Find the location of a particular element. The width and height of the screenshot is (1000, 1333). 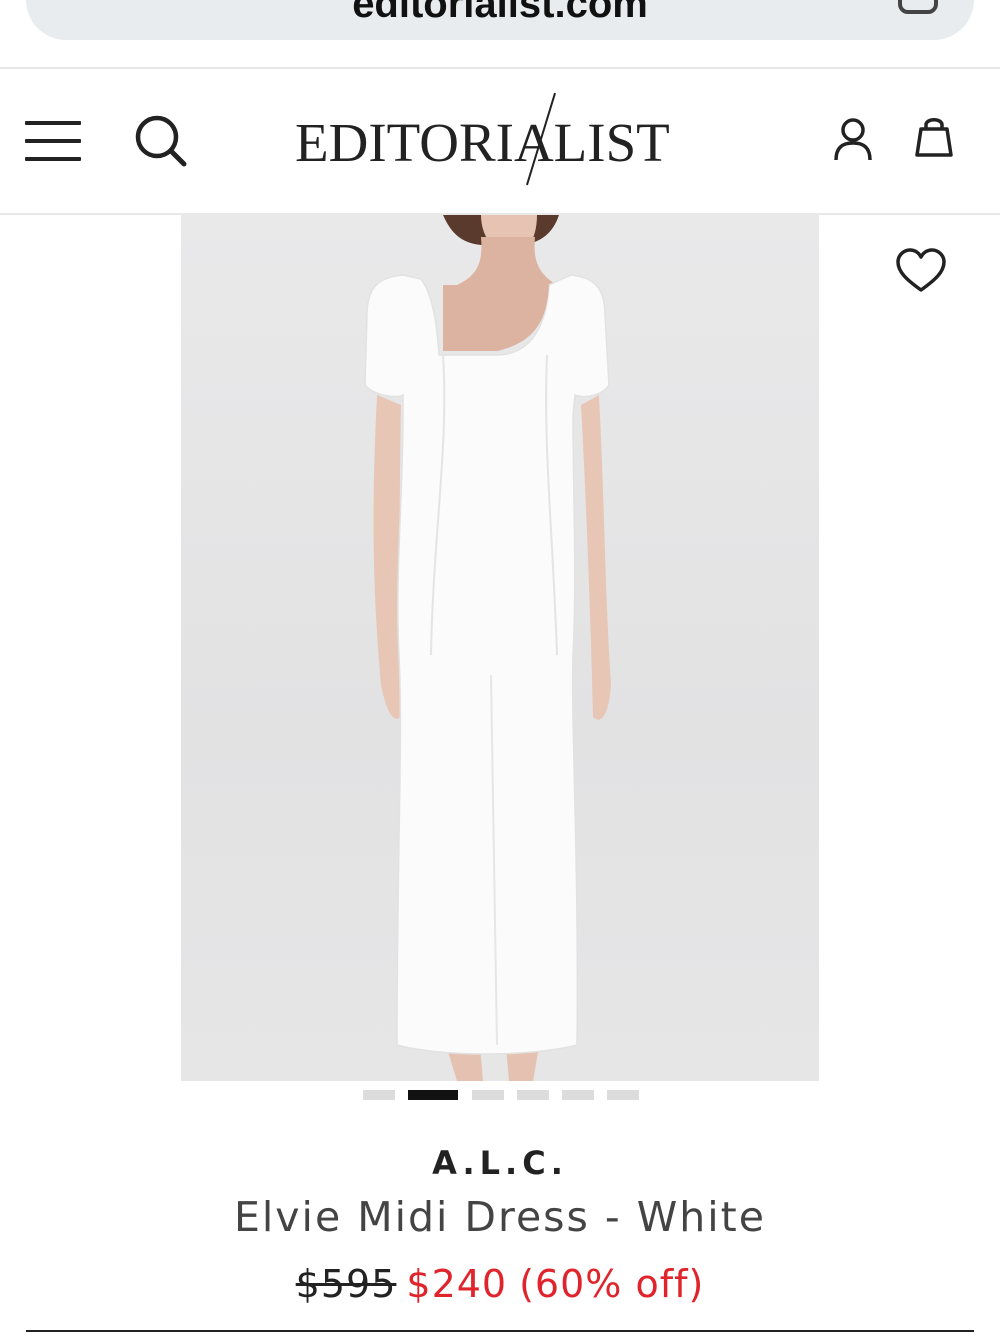

divider is located at coordinates (500, 1331).